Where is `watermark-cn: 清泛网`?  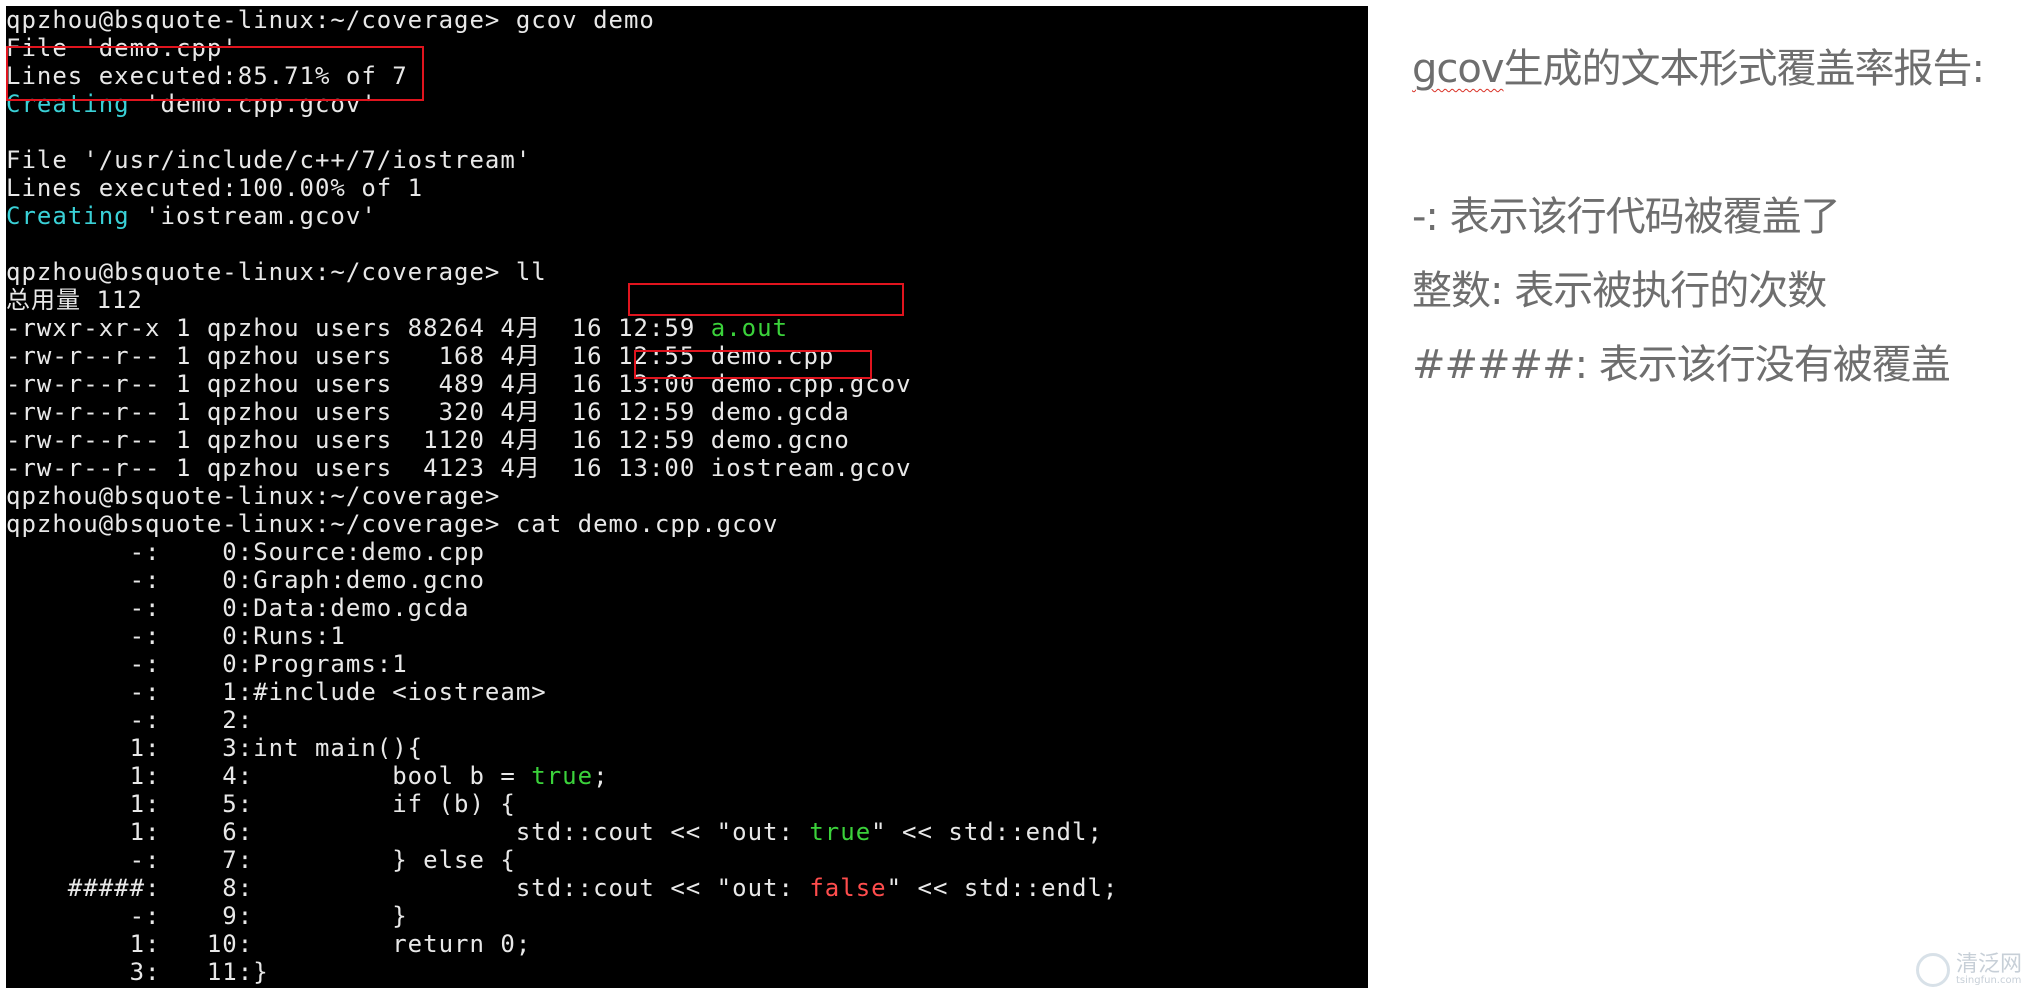 watermark-cn: 清泛网 is located at coordinates (1988, 964).